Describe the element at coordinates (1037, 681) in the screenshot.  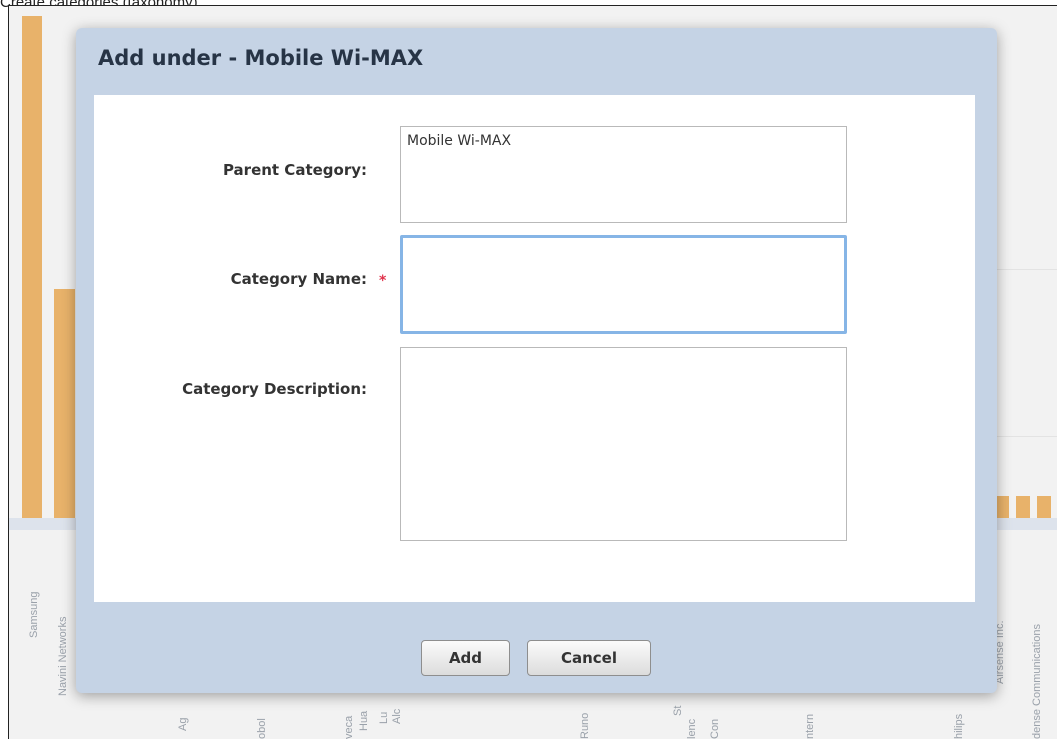
I see `background-label: dense Communications` at that location.